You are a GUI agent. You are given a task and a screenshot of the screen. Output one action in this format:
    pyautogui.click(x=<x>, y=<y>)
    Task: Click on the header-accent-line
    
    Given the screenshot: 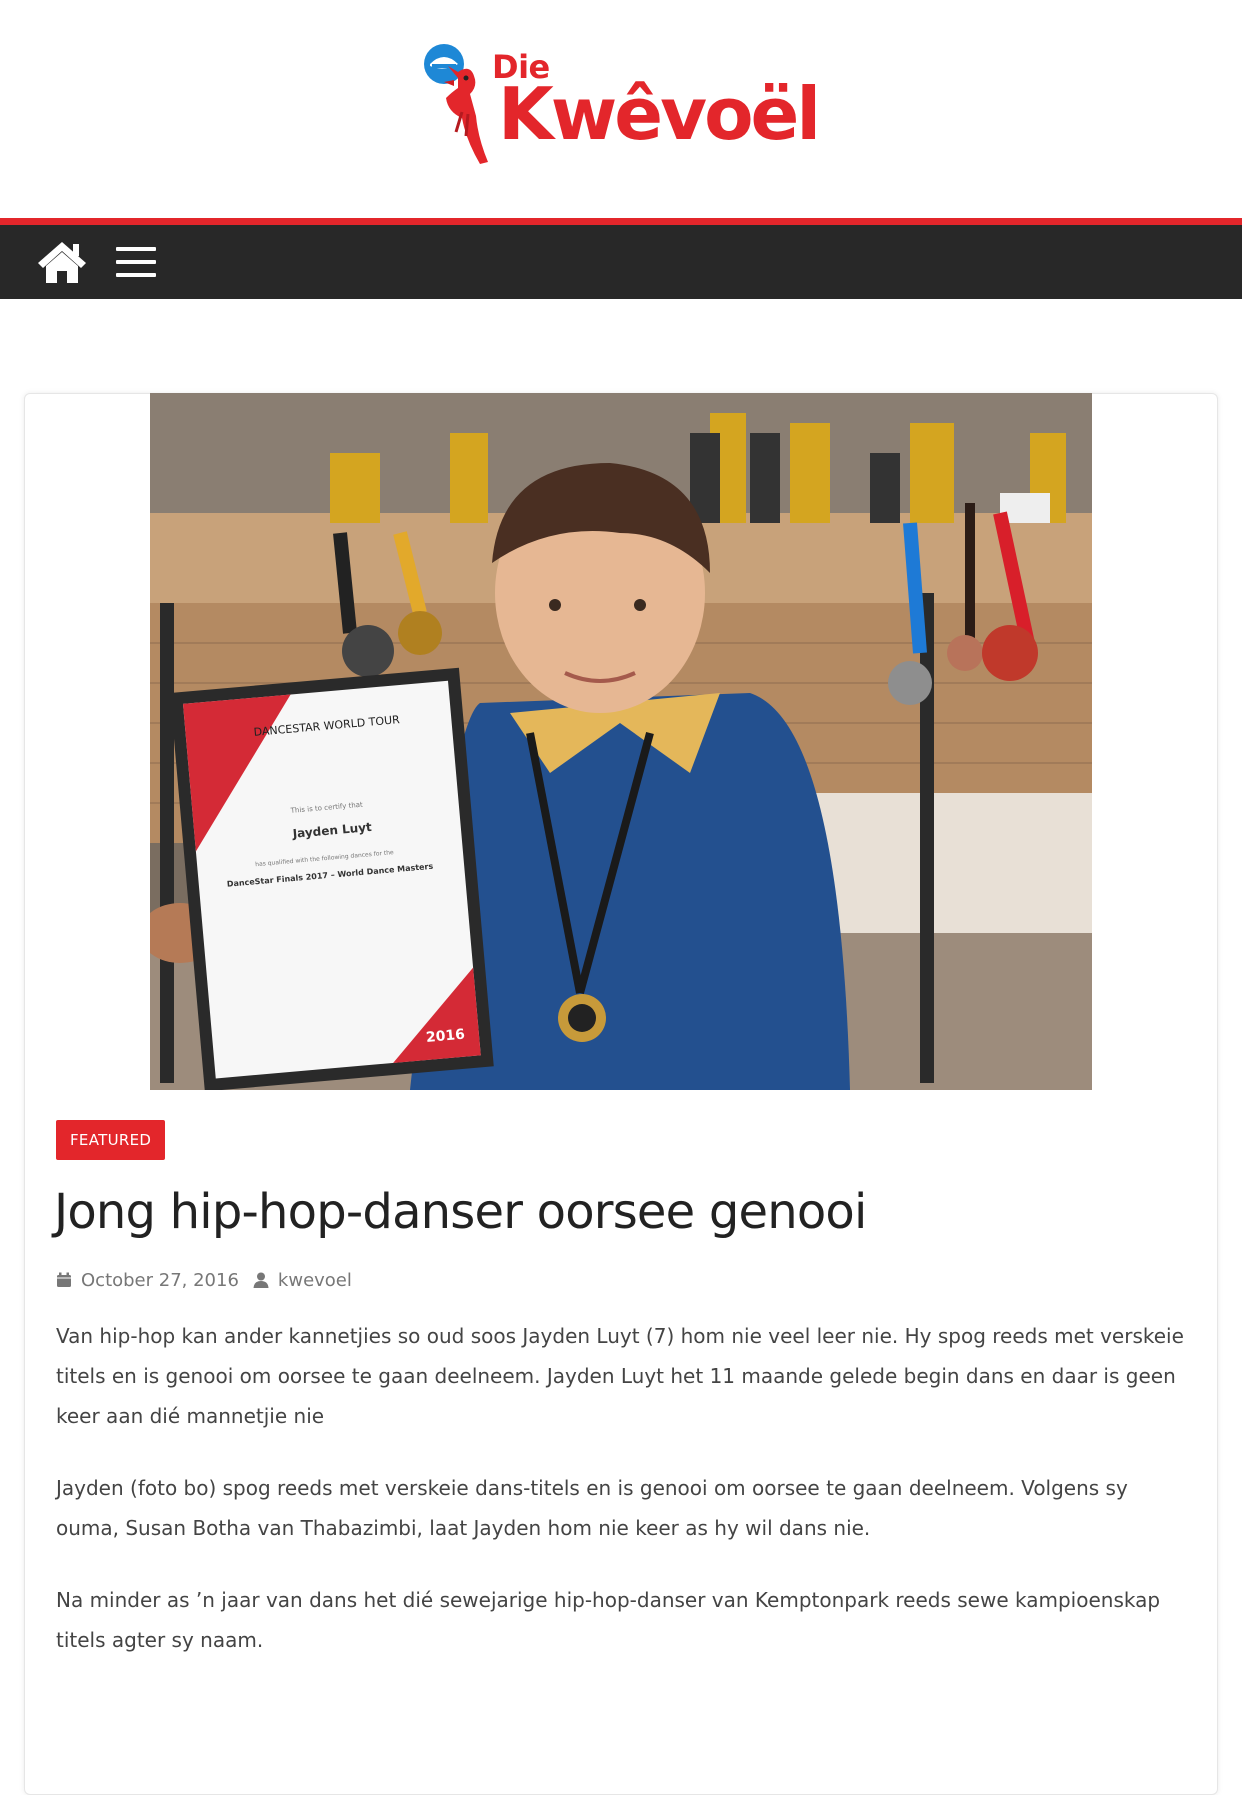 What is the action you would take?
    pyautogui.click(x=621, y=221)
    